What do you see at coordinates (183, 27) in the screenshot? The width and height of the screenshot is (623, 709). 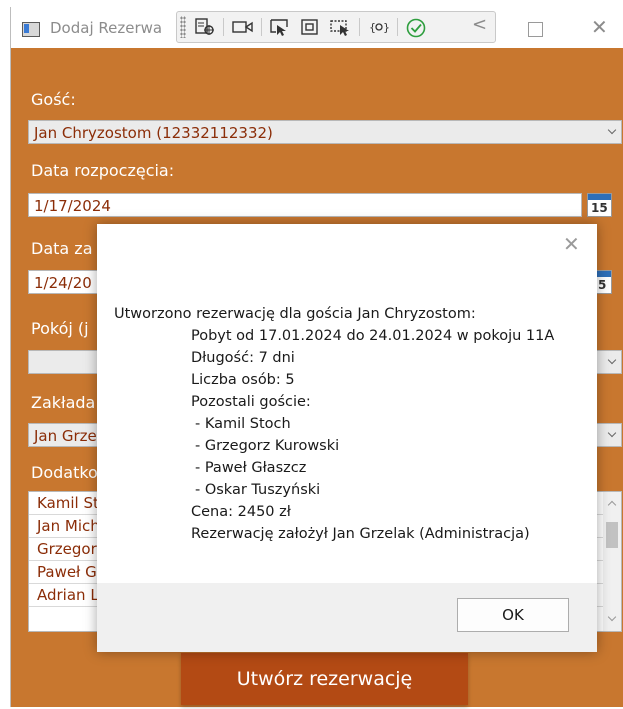 I see `toolbar-grip-icon` at bounding box center [183, 27].